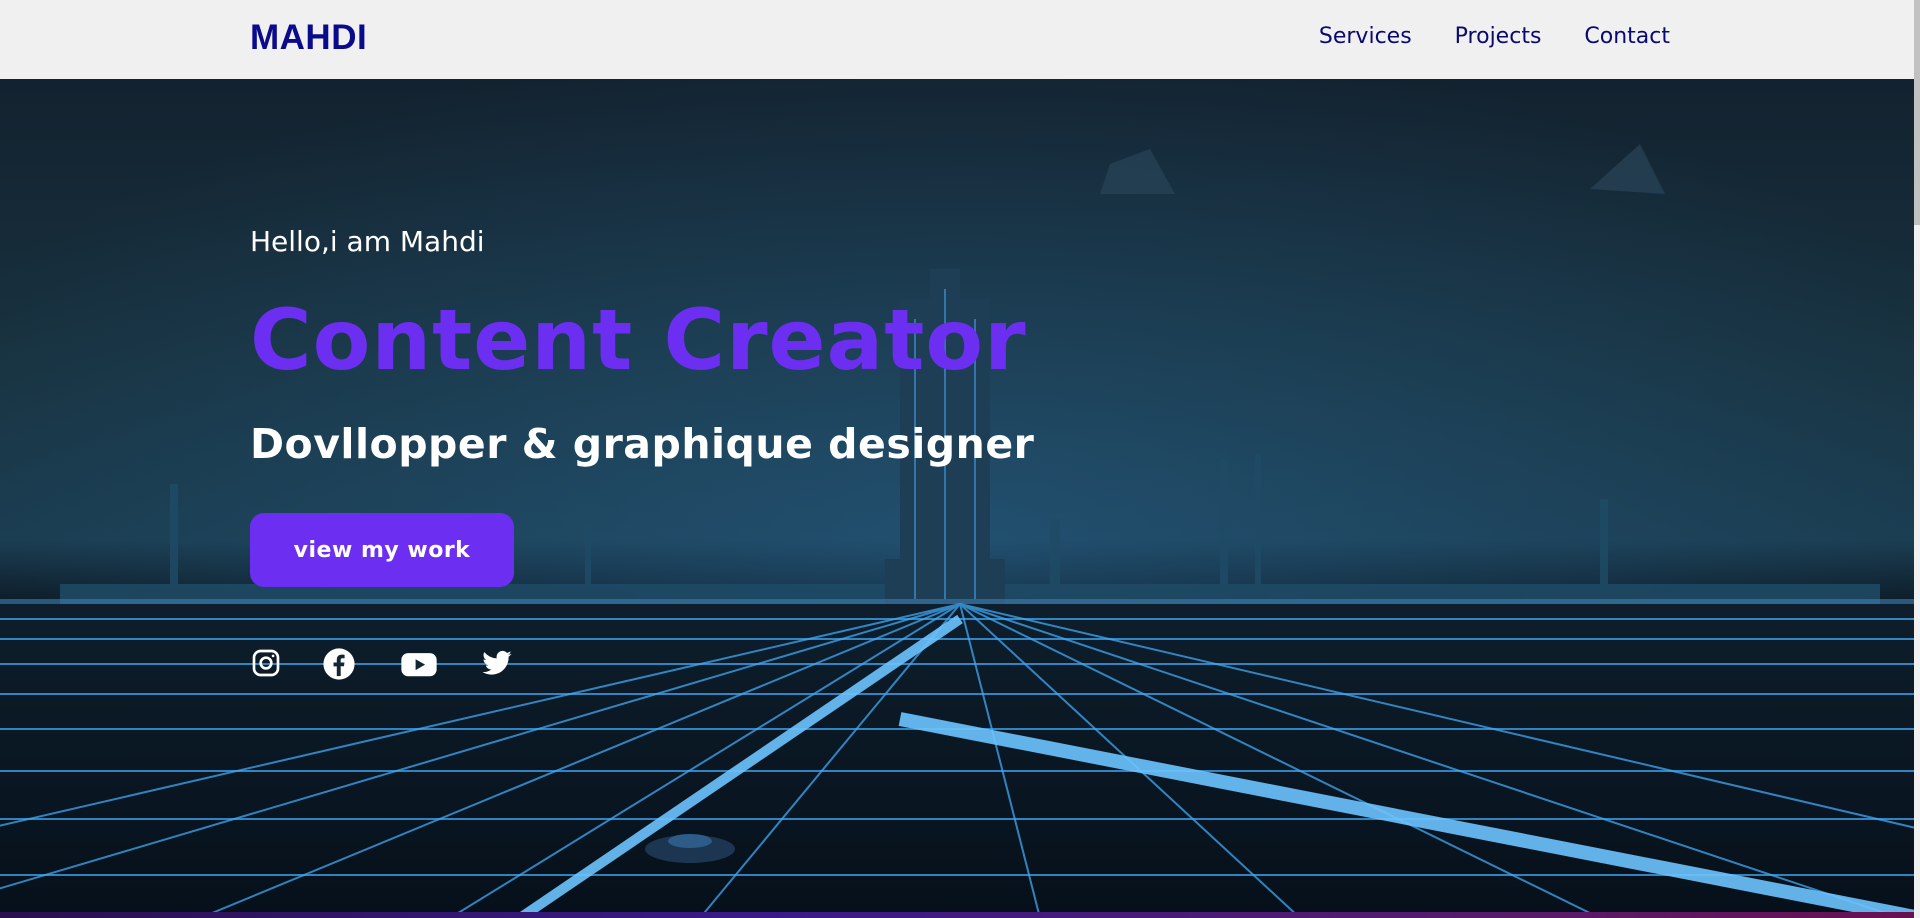 Image resolution: width=1920 pixels, height=918 pixels. Describe the element at coordinates (1917, 459) in the screenshot. I see `vertical-scrollbar` at that location.